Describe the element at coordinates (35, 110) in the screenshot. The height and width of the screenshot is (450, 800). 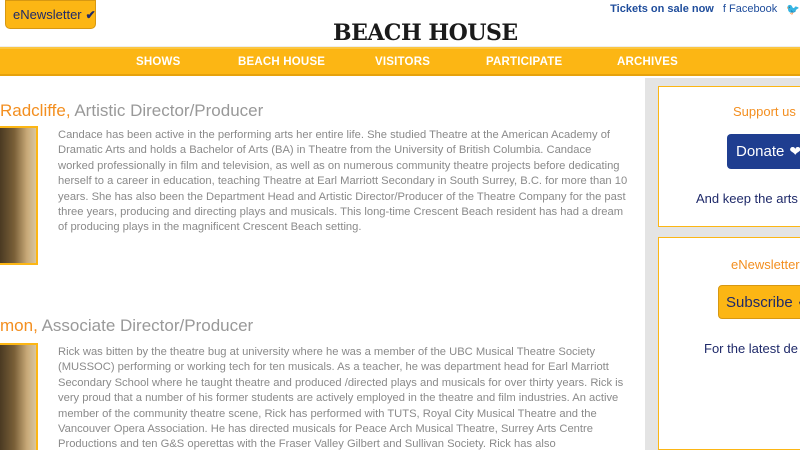
I see `person-name: Radcliffe,` at that location.